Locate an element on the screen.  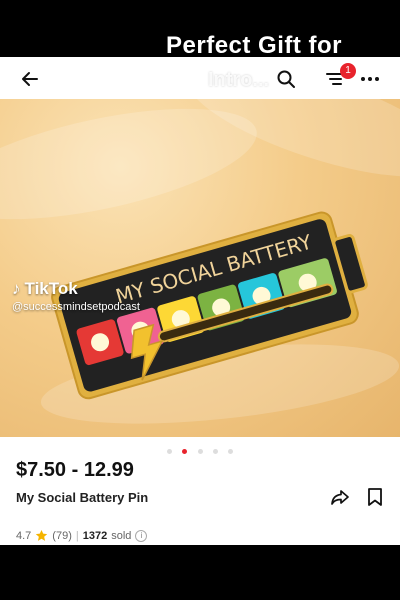
star-icon is located at coordinates (42, 535).